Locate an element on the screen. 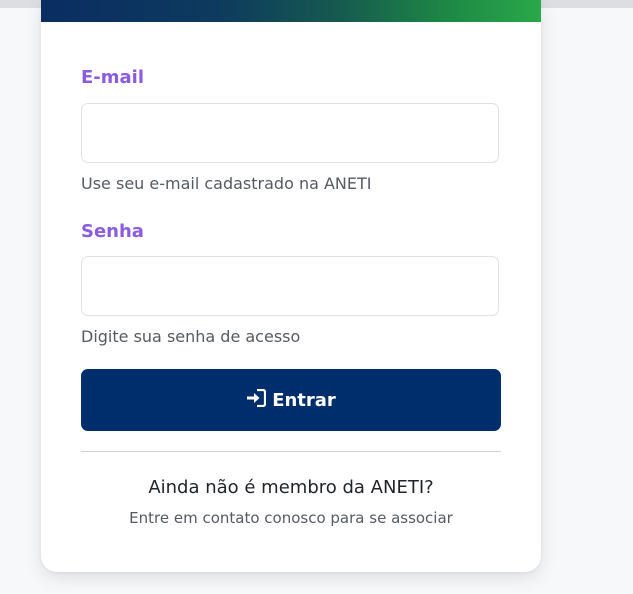 The width and height of the screenshot is (633, 594). card-header-gradient is located at coordinates (291, 11).